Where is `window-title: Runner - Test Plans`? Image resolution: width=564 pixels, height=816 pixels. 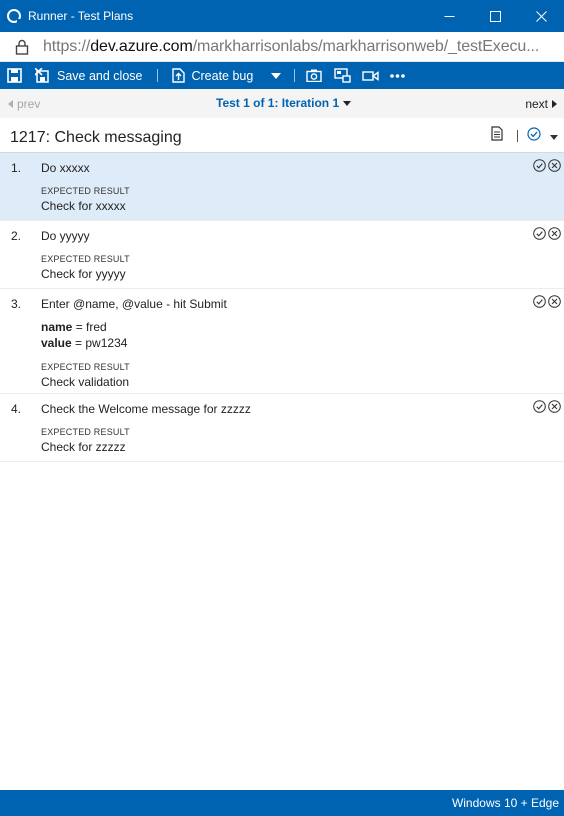
window-title: Runner - Test Plans is located at coordinates (81, 16).